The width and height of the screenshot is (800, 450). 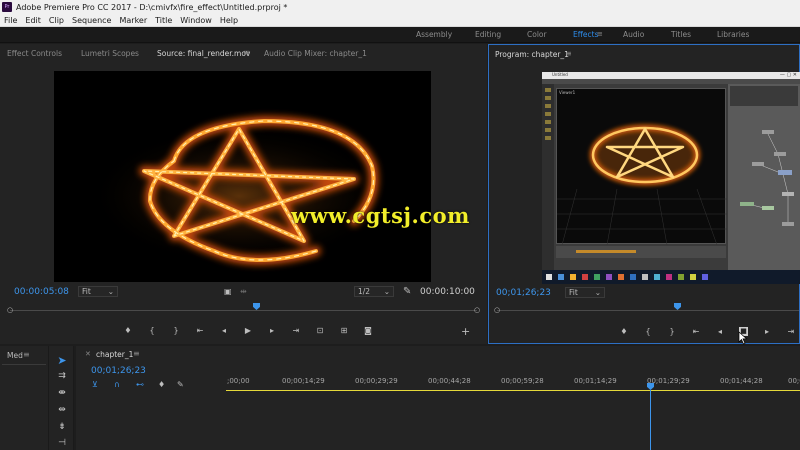 What do you see at coordinates (248, 330) in the screenshot?
I see `play-icon: ▶` at bounding box center [248, 330].